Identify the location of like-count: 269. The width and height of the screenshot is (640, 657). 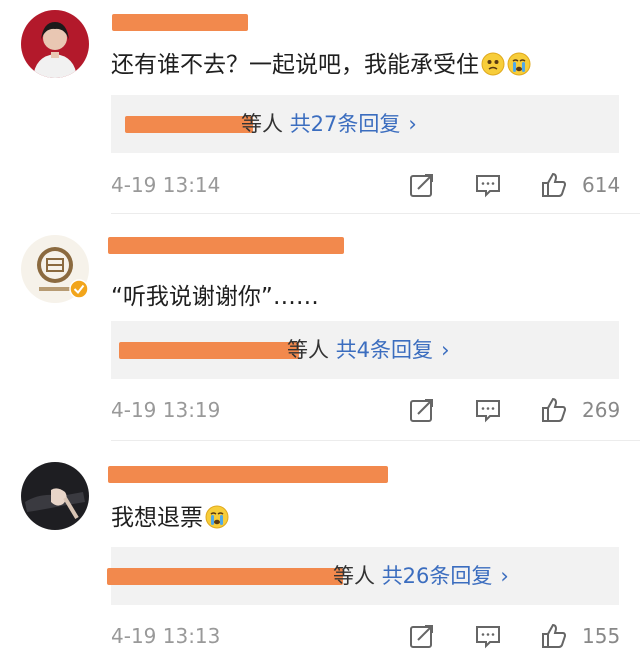
(601, 410).